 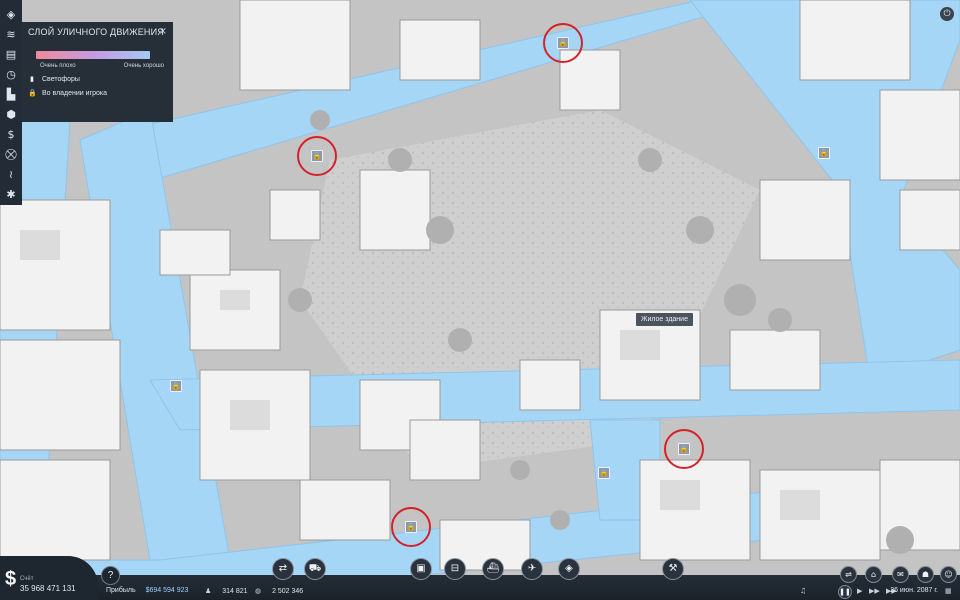 I want to click on profit-stat: Прибыль $694 594 923, so click(x=147, y=590).